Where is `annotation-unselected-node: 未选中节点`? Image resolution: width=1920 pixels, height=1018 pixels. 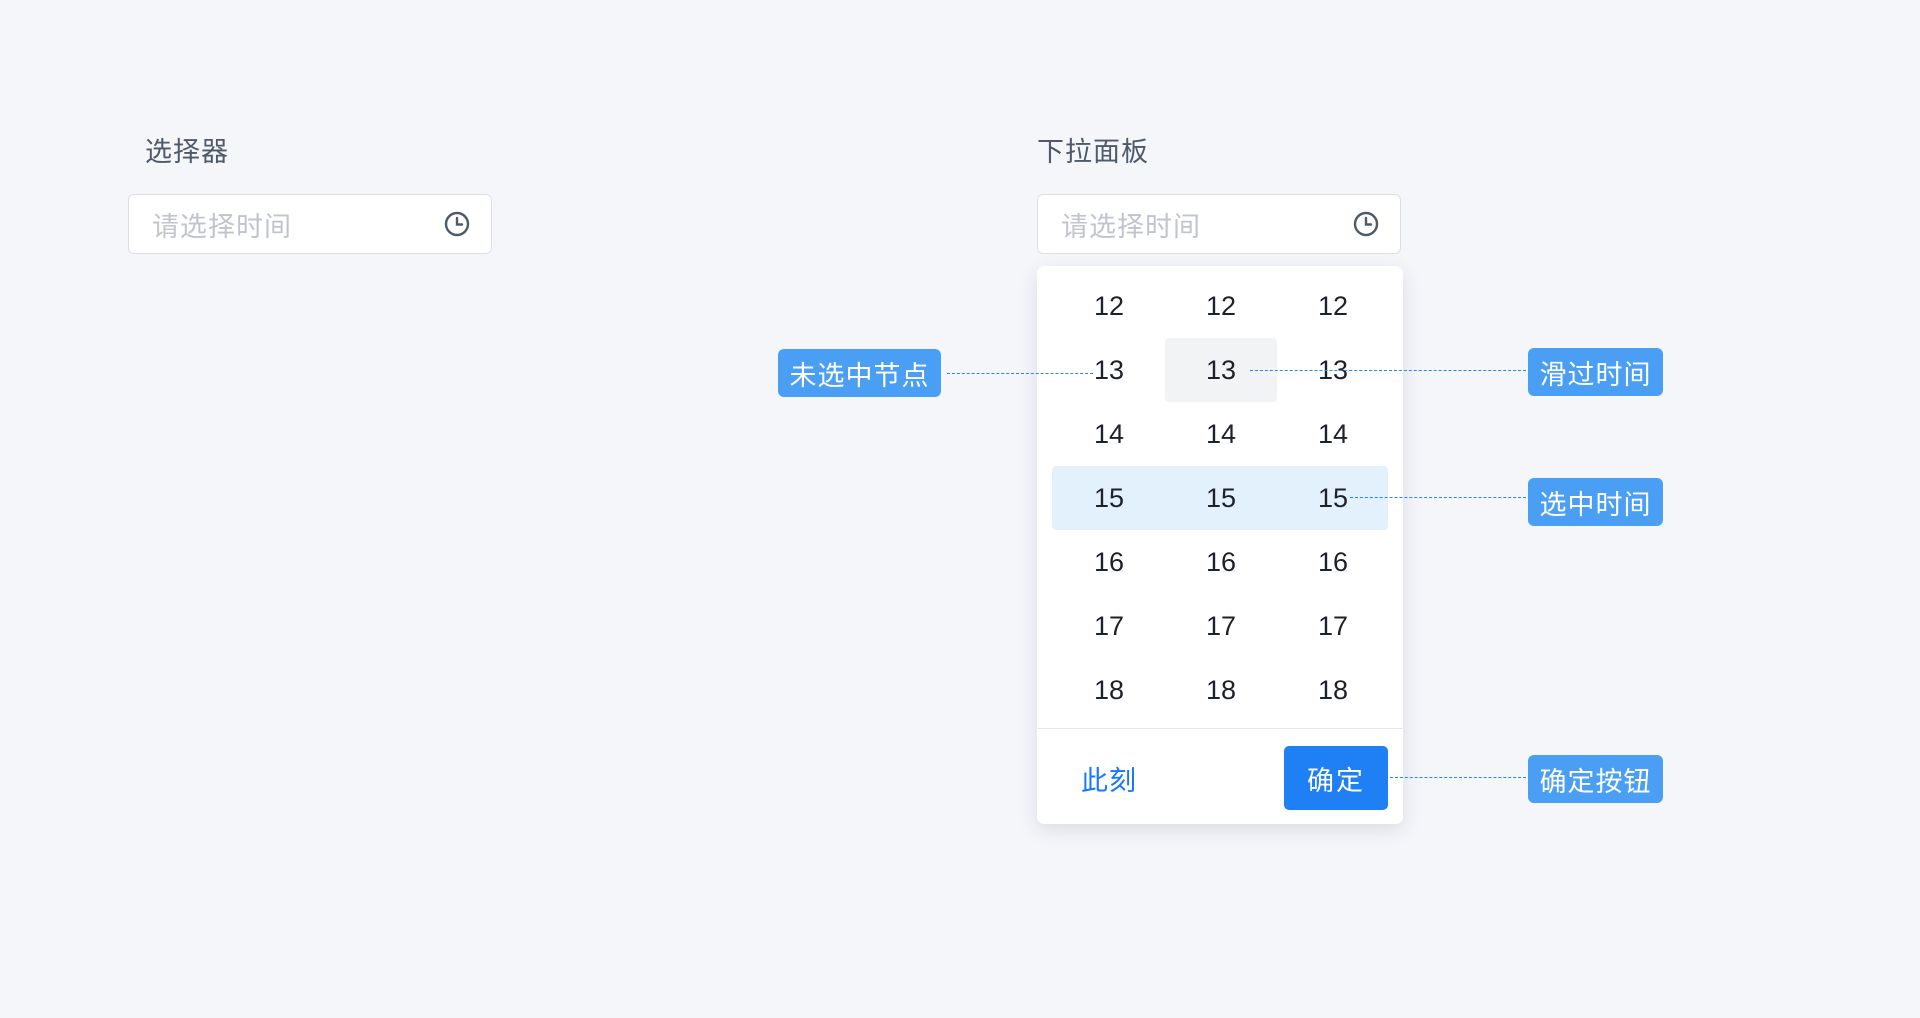
annotation-unselected-node: 未选中节点 is located at coordinates (859, 373).